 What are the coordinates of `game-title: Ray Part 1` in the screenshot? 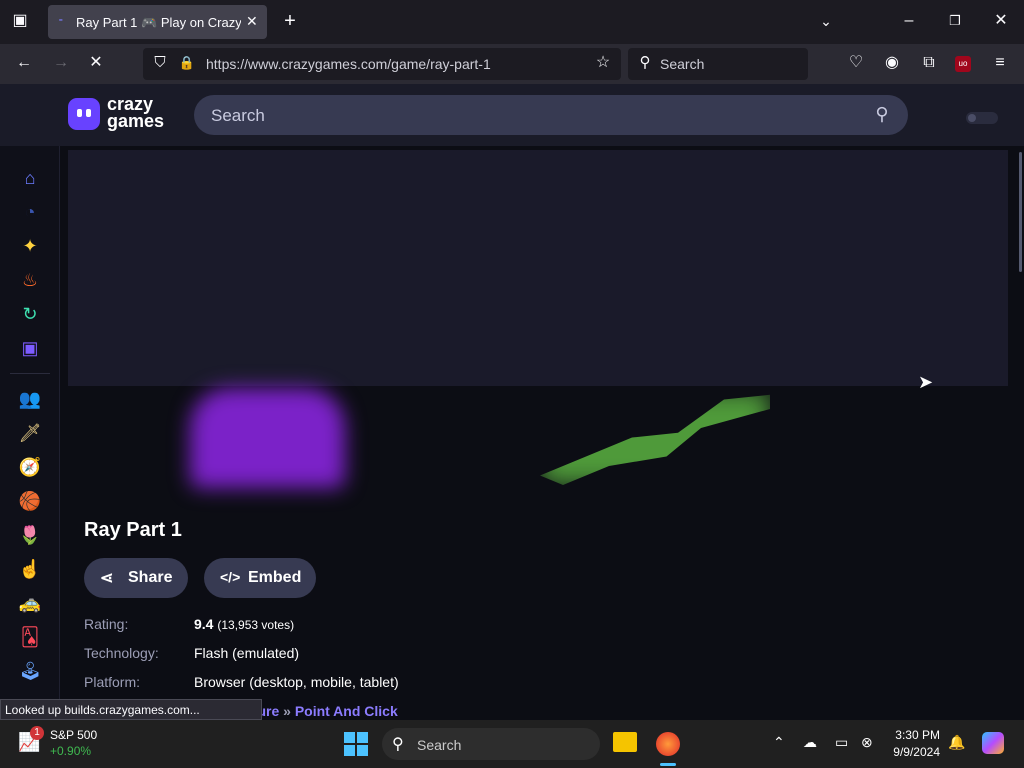 It's located at (133, 530).